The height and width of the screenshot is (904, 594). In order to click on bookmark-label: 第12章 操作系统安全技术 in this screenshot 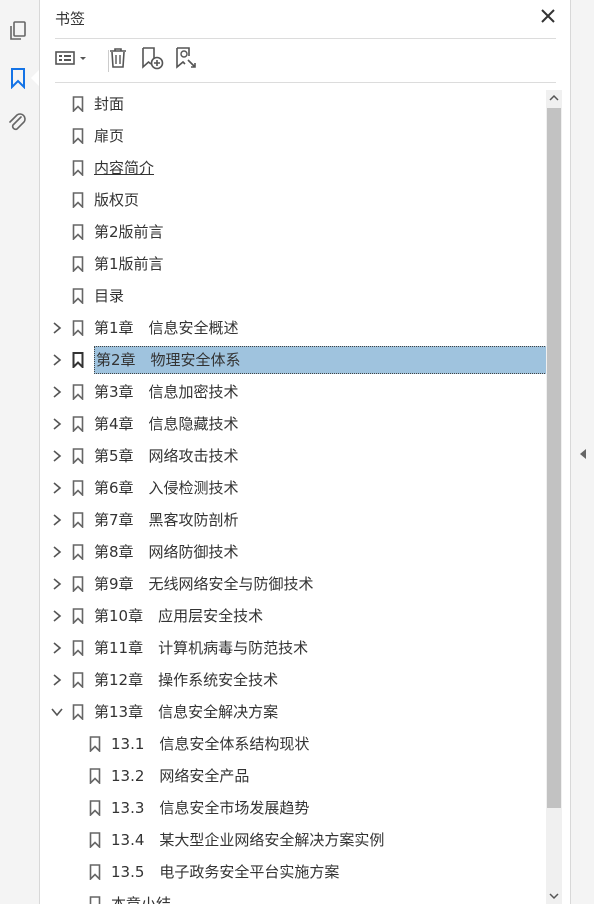, I will do `click(186, 680)`.